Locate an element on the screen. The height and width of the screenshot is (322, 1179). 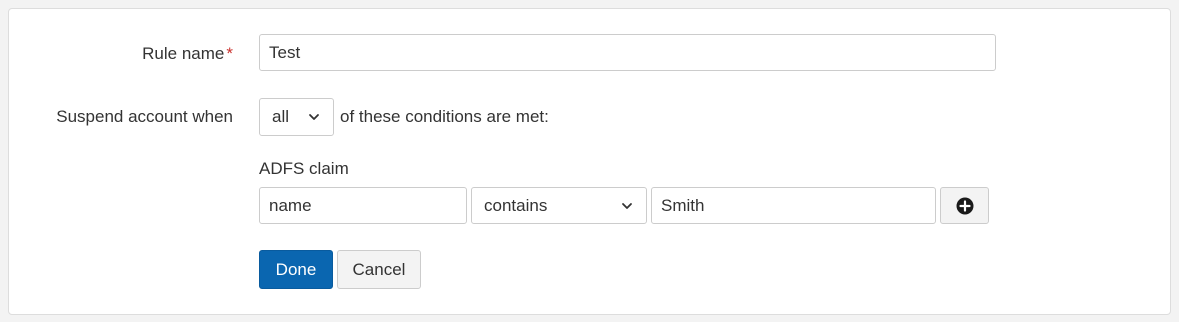
rule-name-label: Rule name * is located at coordinates (187, 54).